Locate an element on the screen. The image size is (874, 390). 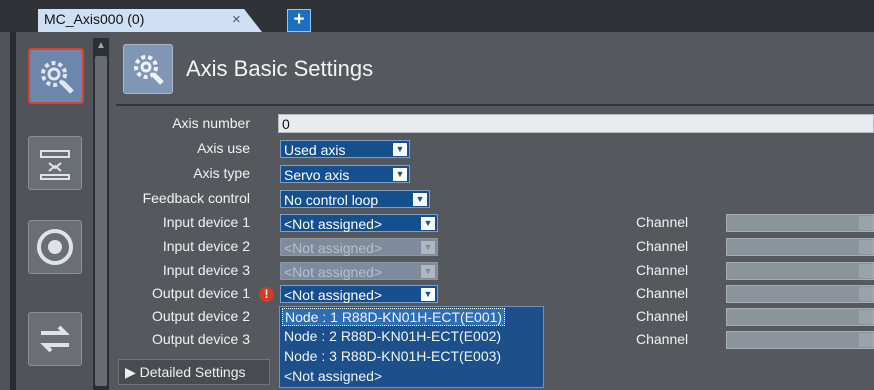
channel-label-5: Channel is located at coordinates (662, 316).